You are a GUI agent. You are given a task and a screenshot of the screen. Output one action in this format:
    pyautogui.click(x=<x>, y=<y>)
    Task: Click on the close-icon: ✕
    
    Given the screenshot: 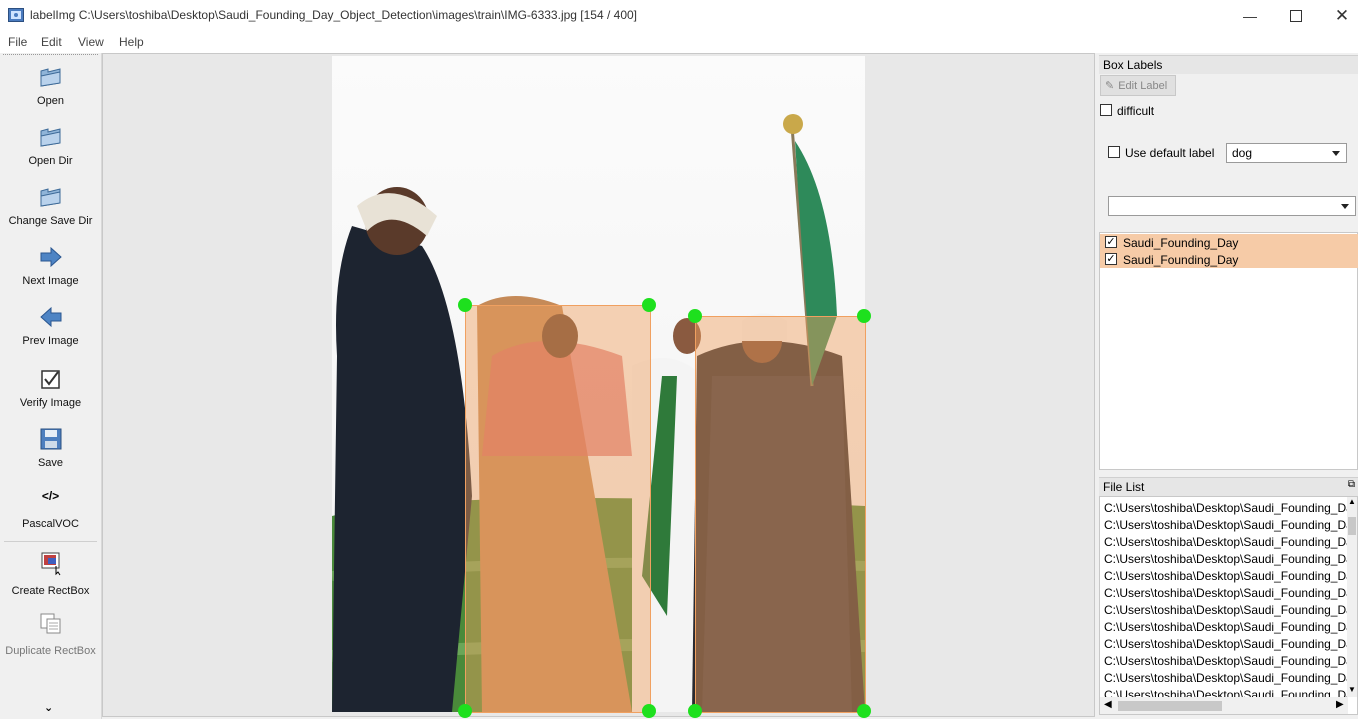 What is the action you would take?
    pyautogui.click(x=1342, y=15)
    